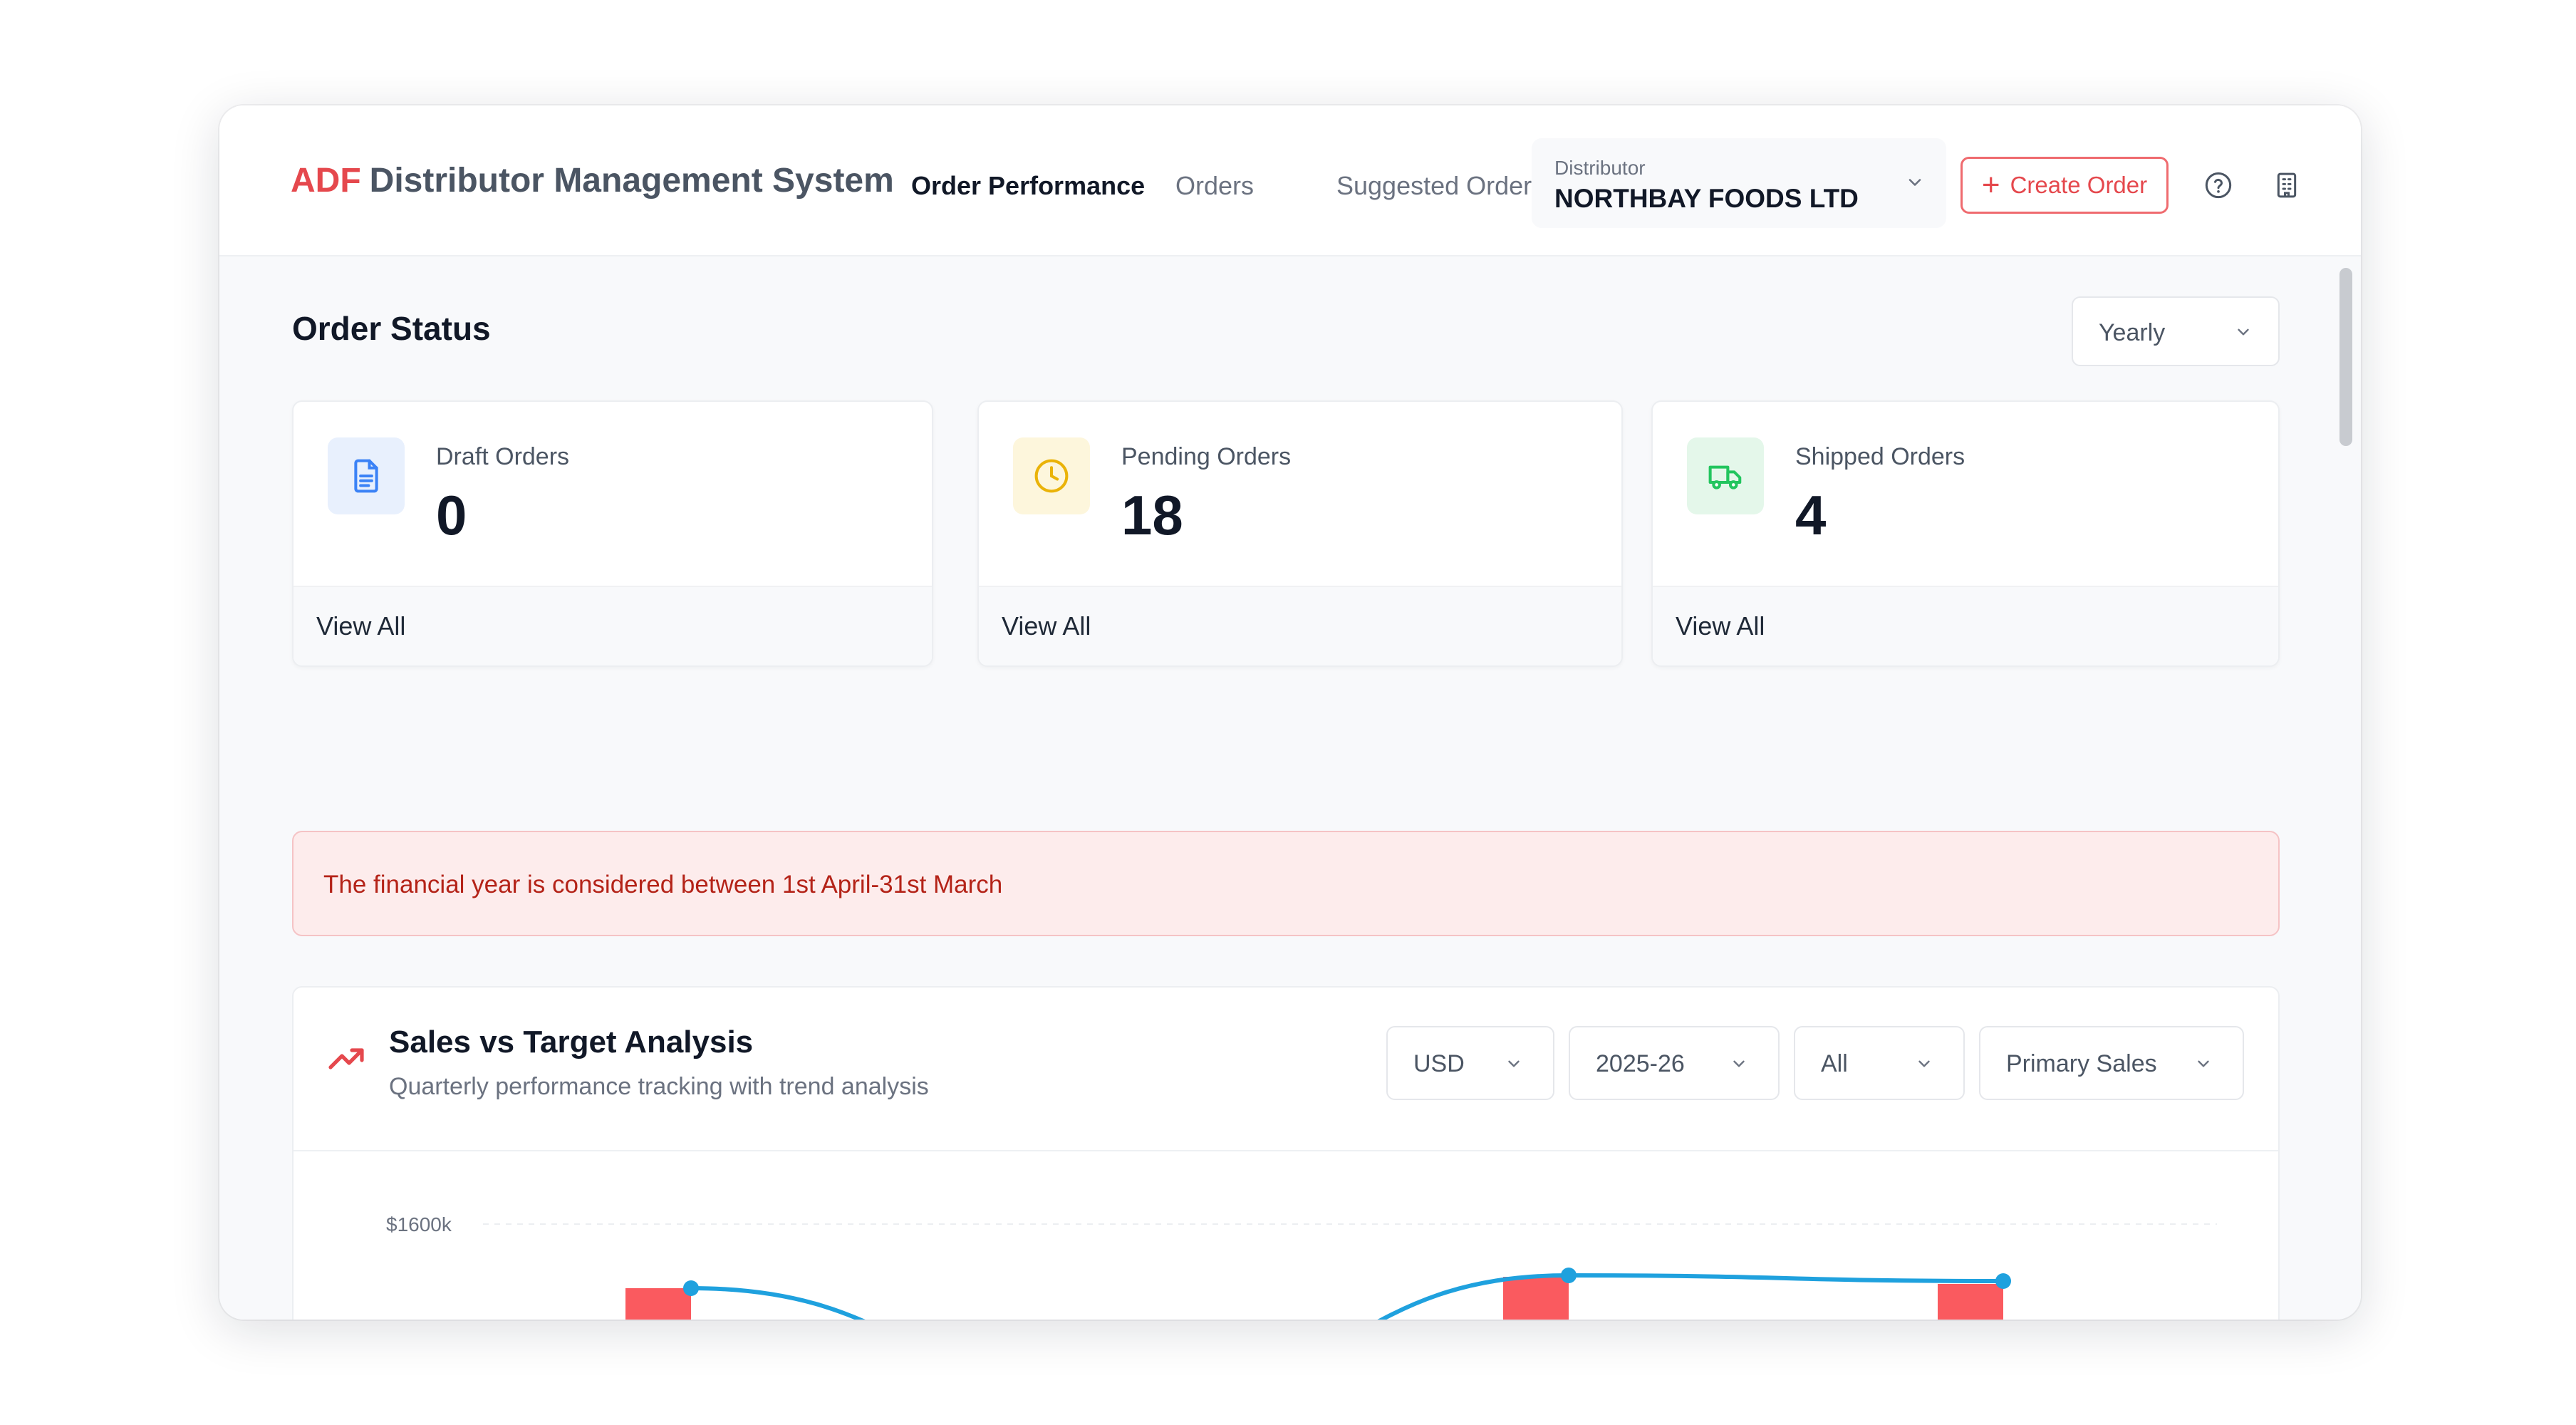  What do you see at coordinates (1300, 533) in the screenshot?
I see `pending-orders-card: Pending Orders 18 View All` at bounding box center [1300, 533].